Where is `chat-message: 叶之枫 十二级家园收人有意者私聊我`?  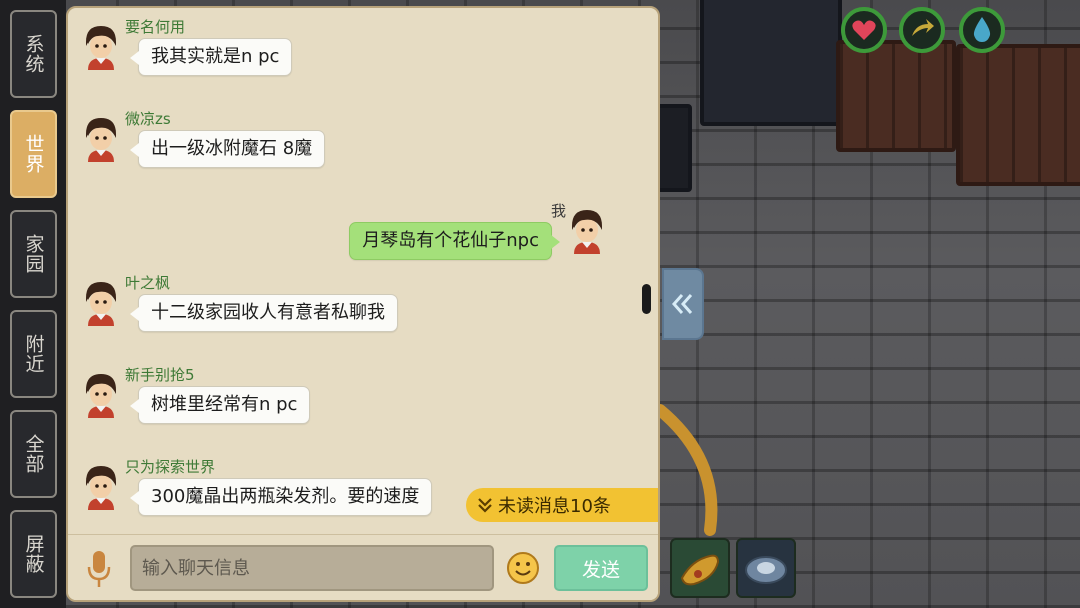
chat-message: 叶之枫 十二级家园收人有意者私聊我 is located at coordinates (348, 314).